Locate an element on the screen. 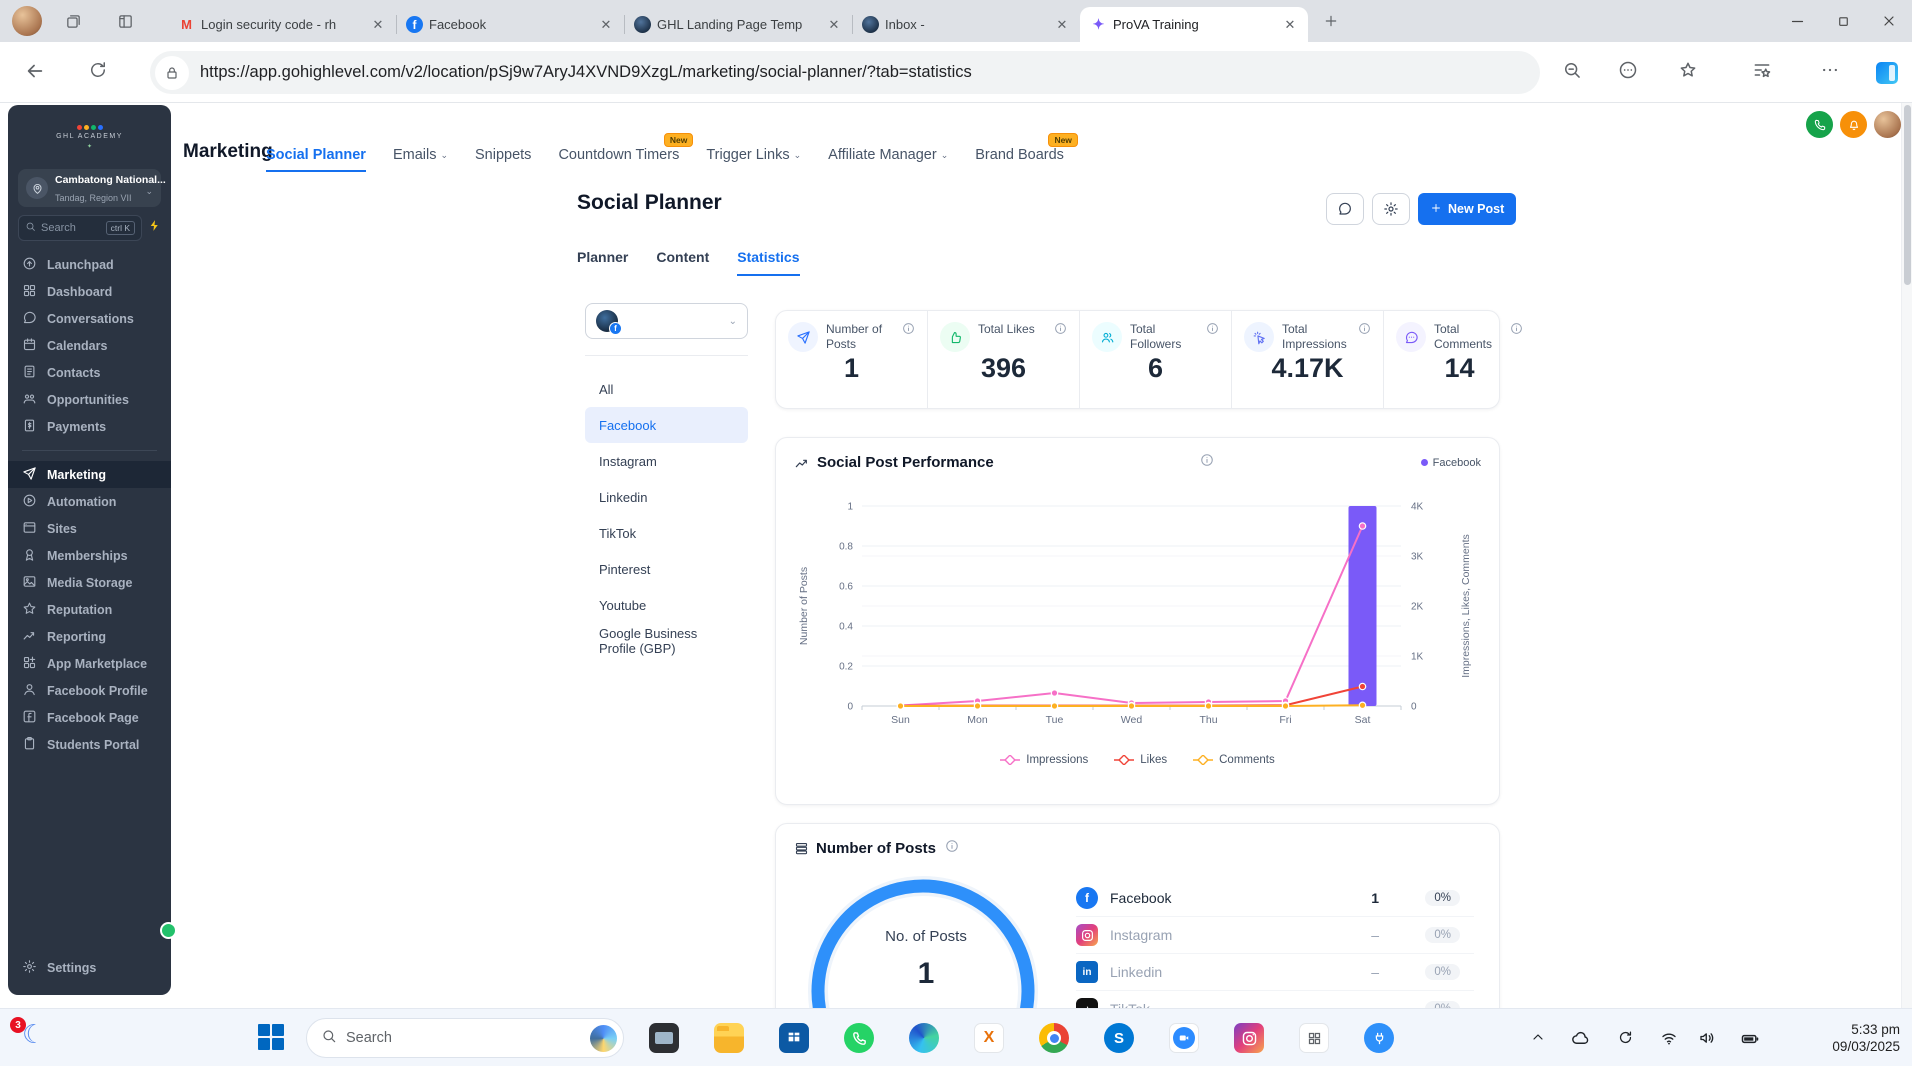 The width and height of the screenshot is (1912, 1066). sidebar-item-students-portal: Students Portal is located at coordinates (89, 744).